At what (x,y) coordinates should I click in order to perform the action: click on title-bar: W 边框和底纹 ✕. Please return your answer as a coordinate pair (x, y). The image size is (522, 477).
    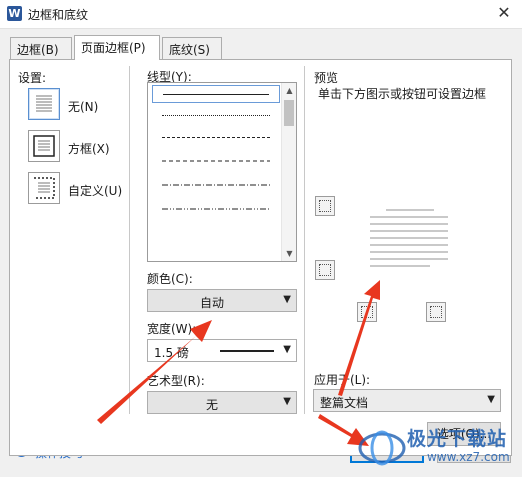
    Looking at the image, I should click on (261, 14).